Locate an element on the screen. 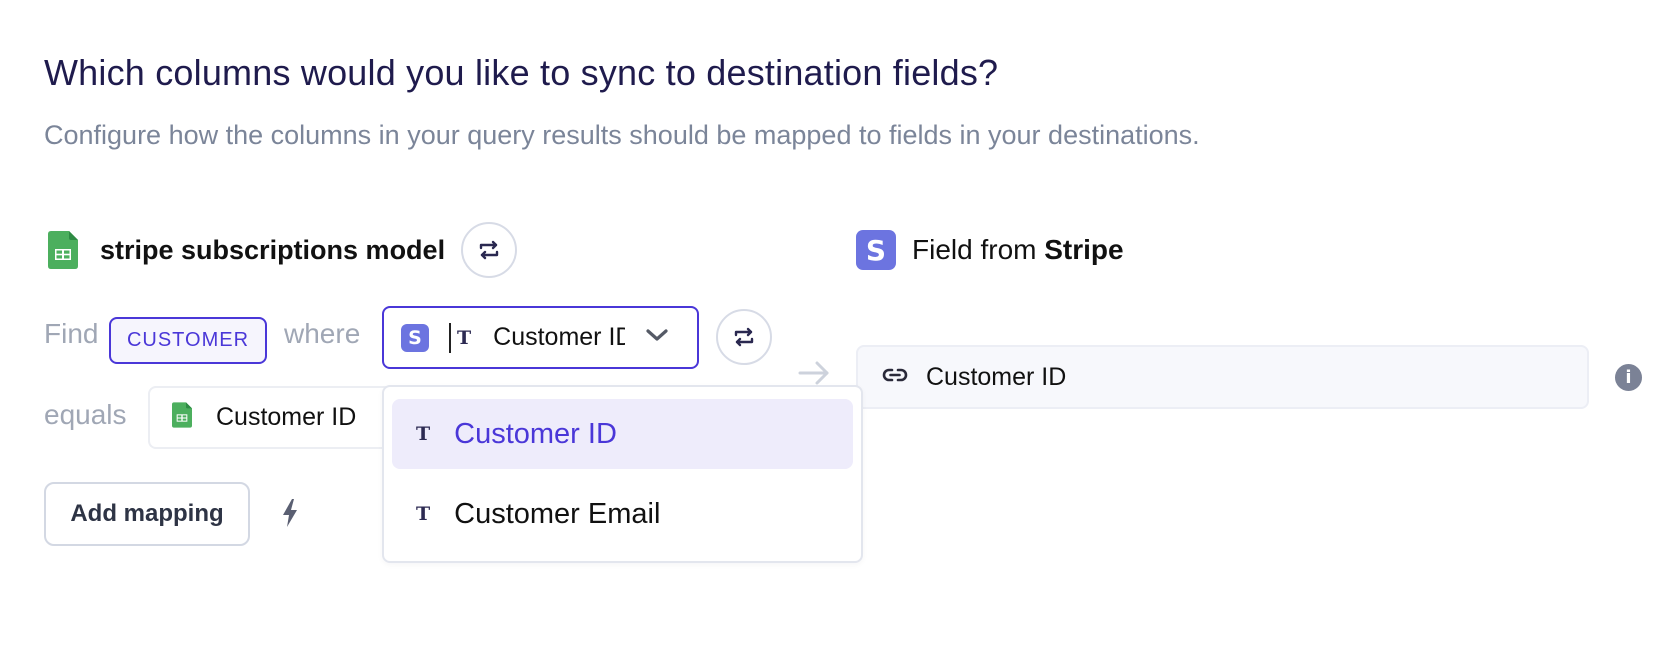  chevron-down-icon is located at coordinates (657, 337).